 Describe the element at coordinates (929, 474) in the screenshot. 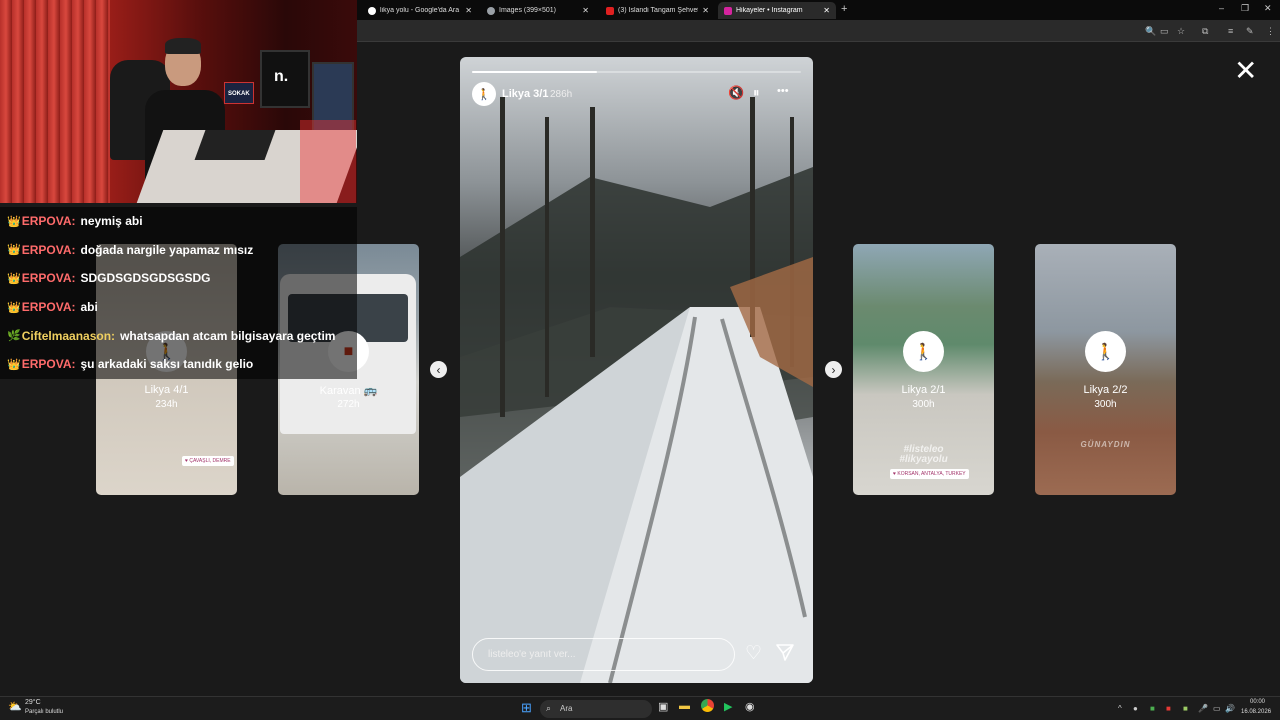

I see `location-tag: ♥ KORSAN, ANTALYA, TURKEY` at that location.